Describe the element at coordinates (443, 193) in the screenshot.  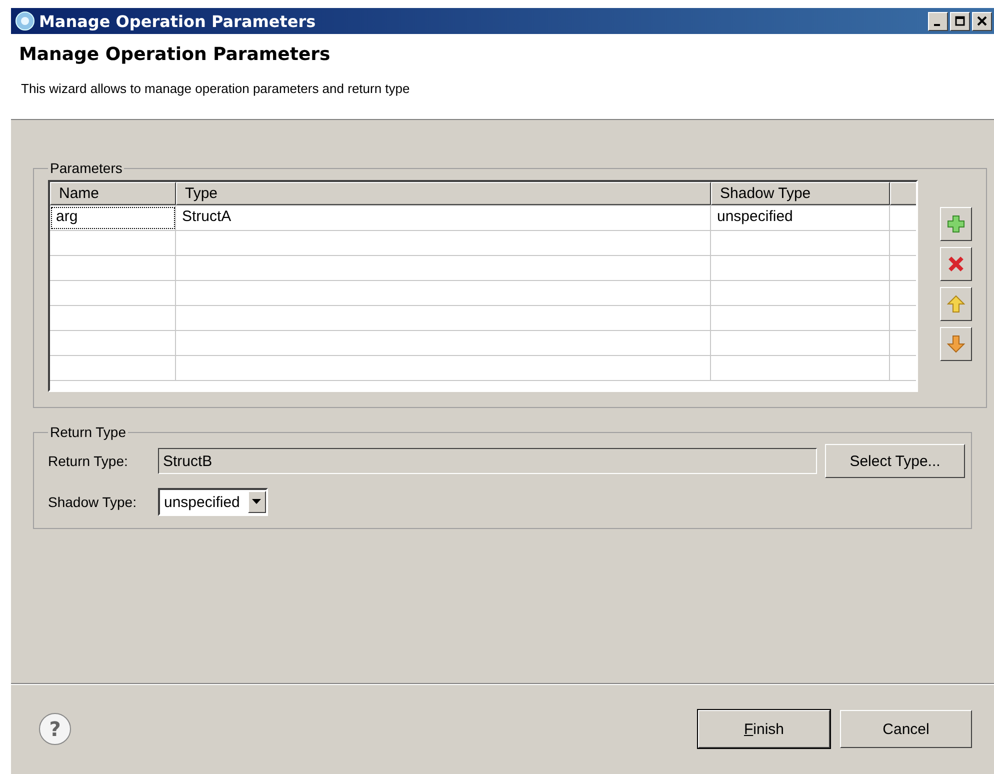
I see `column-header: Type` at that location.